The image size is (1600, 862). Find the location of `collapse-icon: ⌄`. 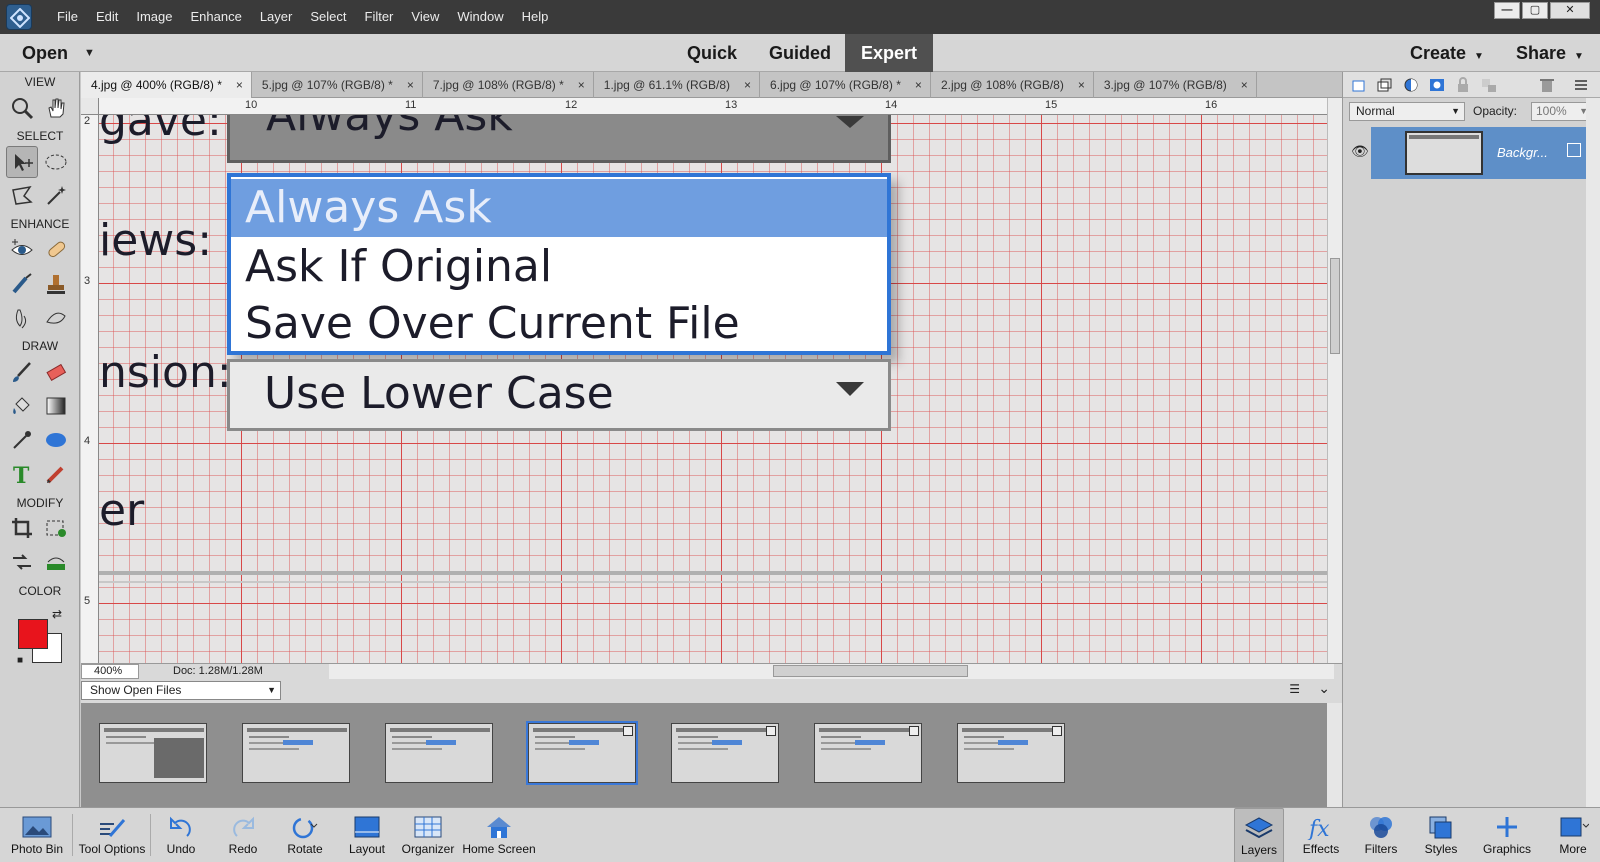

collapse-icon: ⌄ is located at coordinates (1324, 688).